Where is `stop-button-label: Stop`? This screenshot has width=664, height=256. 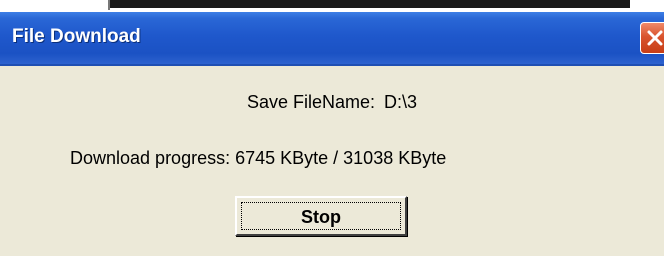
stop-button-label: Stop is located at coordinates (321, 217).